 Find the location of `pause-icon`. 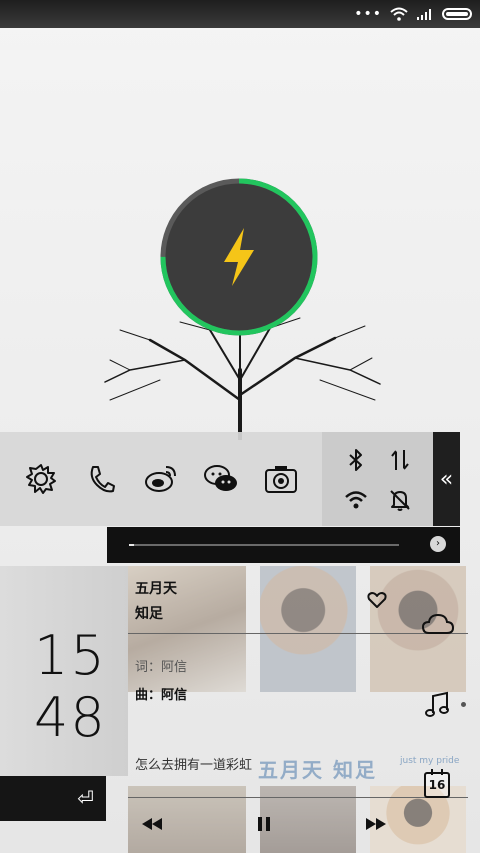

pause-icon is located at coordinates (264, 824).